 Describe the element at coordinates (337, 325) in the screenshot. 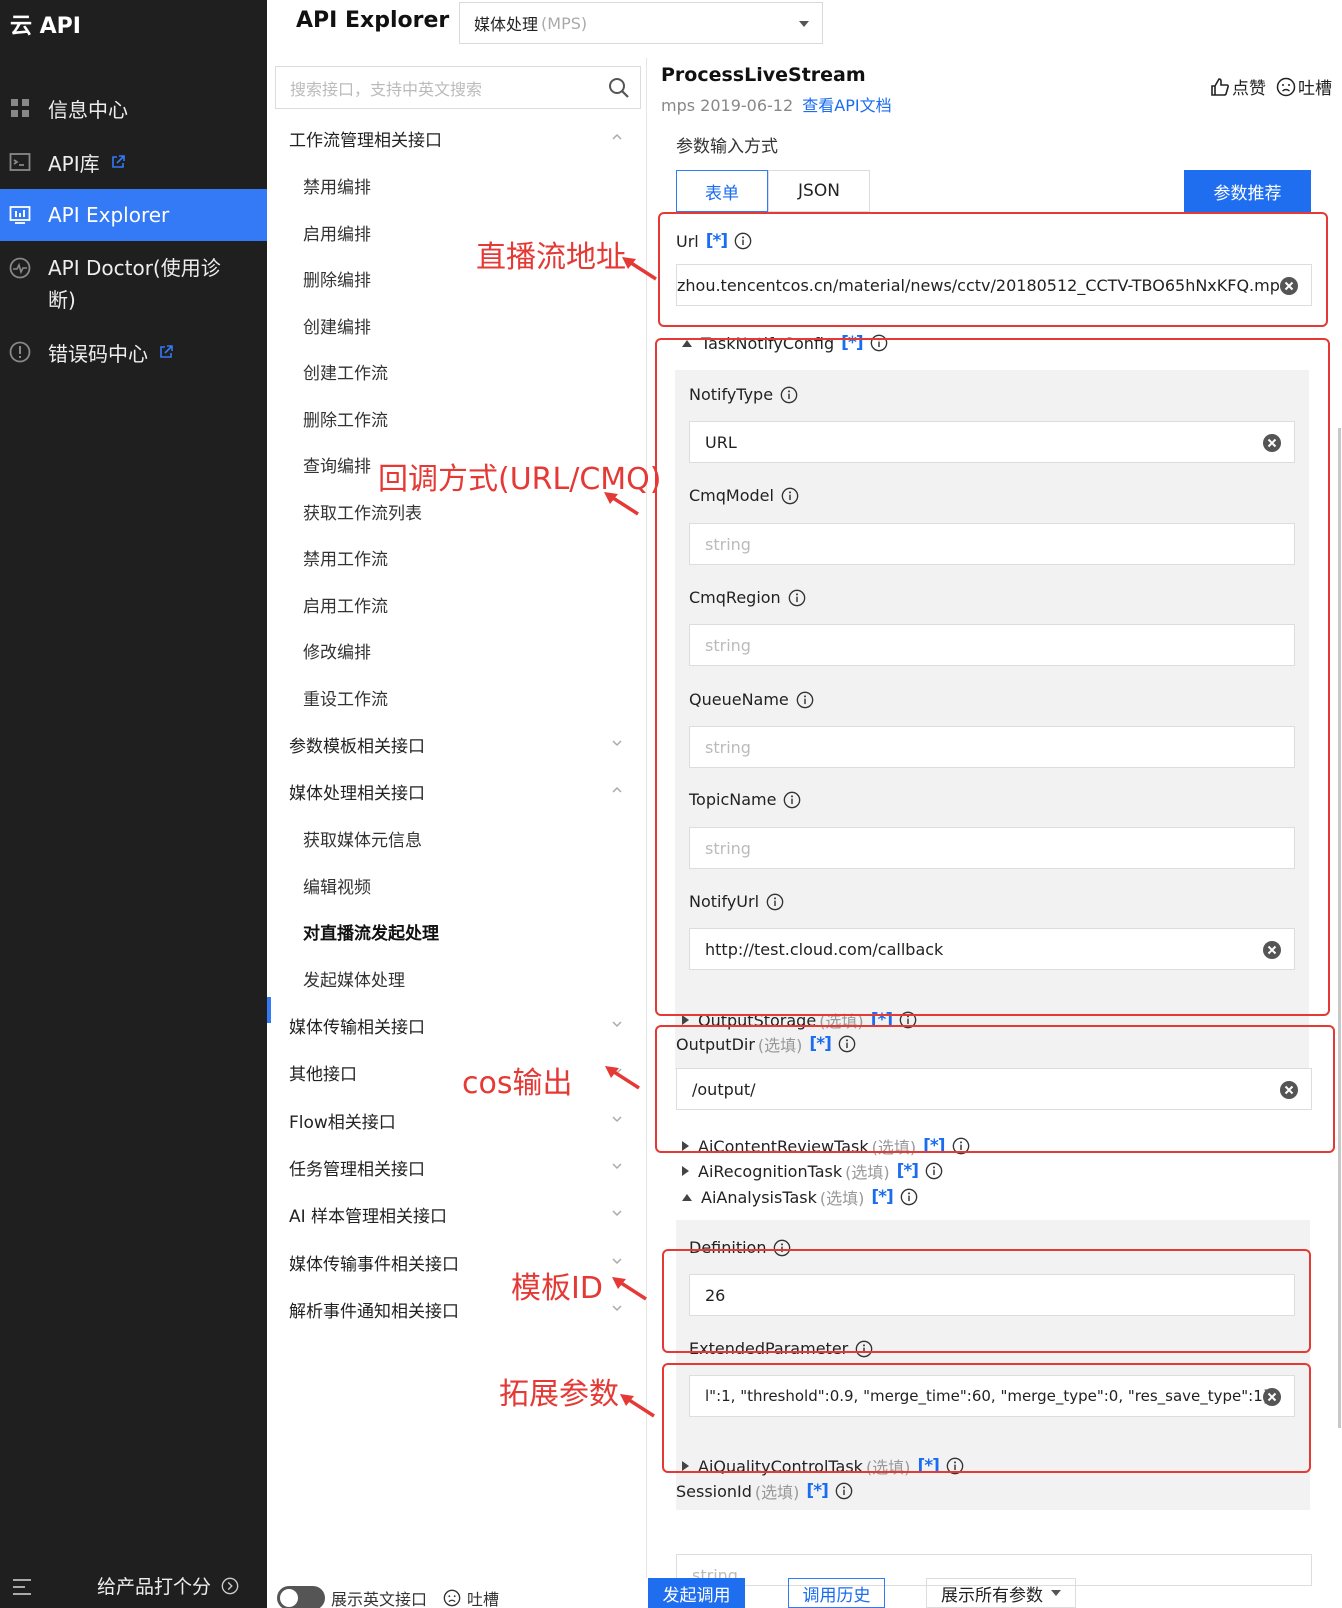

I see `api-item: 创建编排` at that location.